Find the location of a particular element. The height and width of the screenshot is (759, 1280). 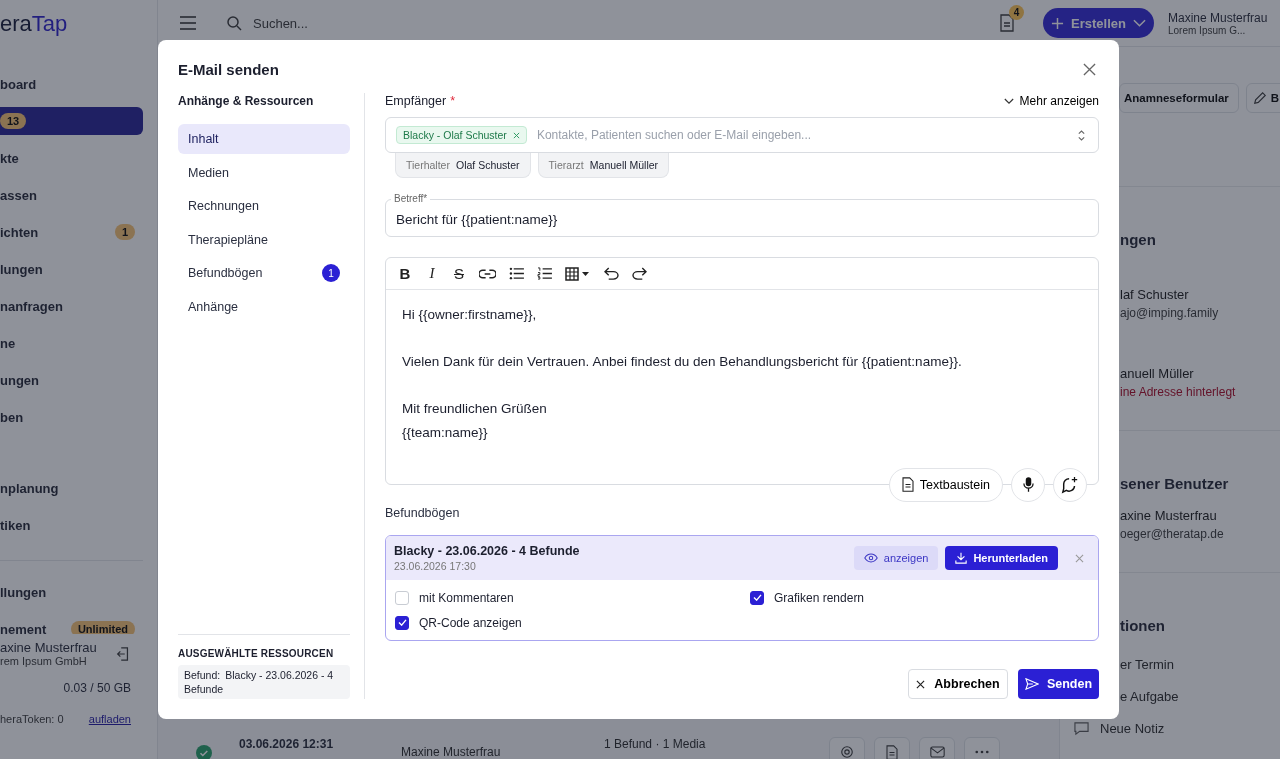

microphone-button is located at coordinates (1028, 484).